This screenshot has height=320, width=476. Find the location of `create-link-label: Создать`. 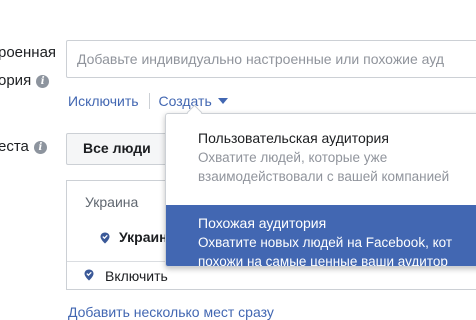

create-link-label: Создать is located at coordinates (185, 101).